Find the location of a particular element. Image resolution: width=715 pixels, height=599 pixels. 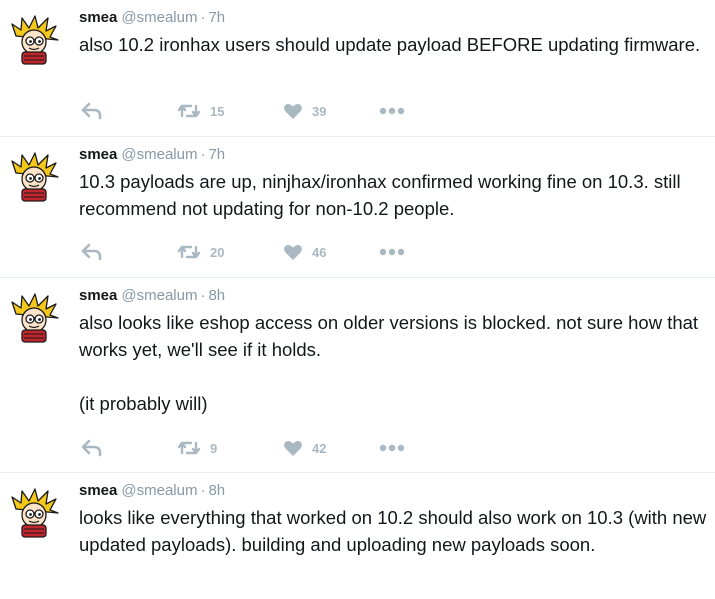

like-button: 39 is located at coordinates (304, 111).